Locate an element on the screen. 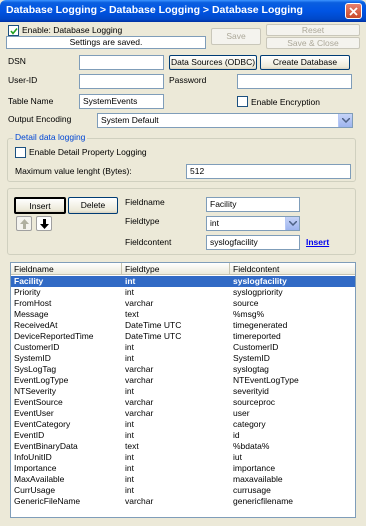  table-row: Facility int syslogfacility is located at coordinates (183, 281).